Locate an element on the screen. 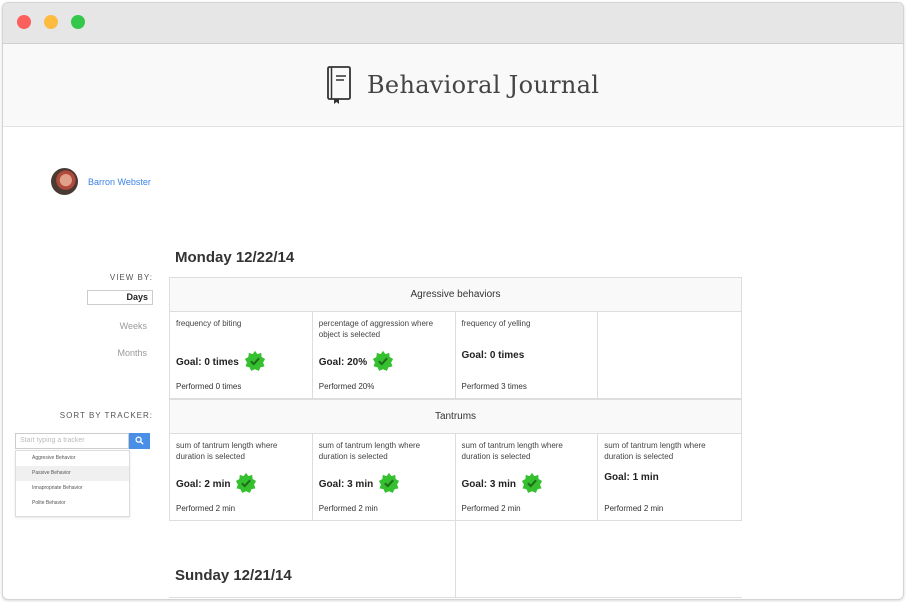 This screenshot has height=602, width=906. view-by-label: VIEW BY: is located at coordinates (131, 277).